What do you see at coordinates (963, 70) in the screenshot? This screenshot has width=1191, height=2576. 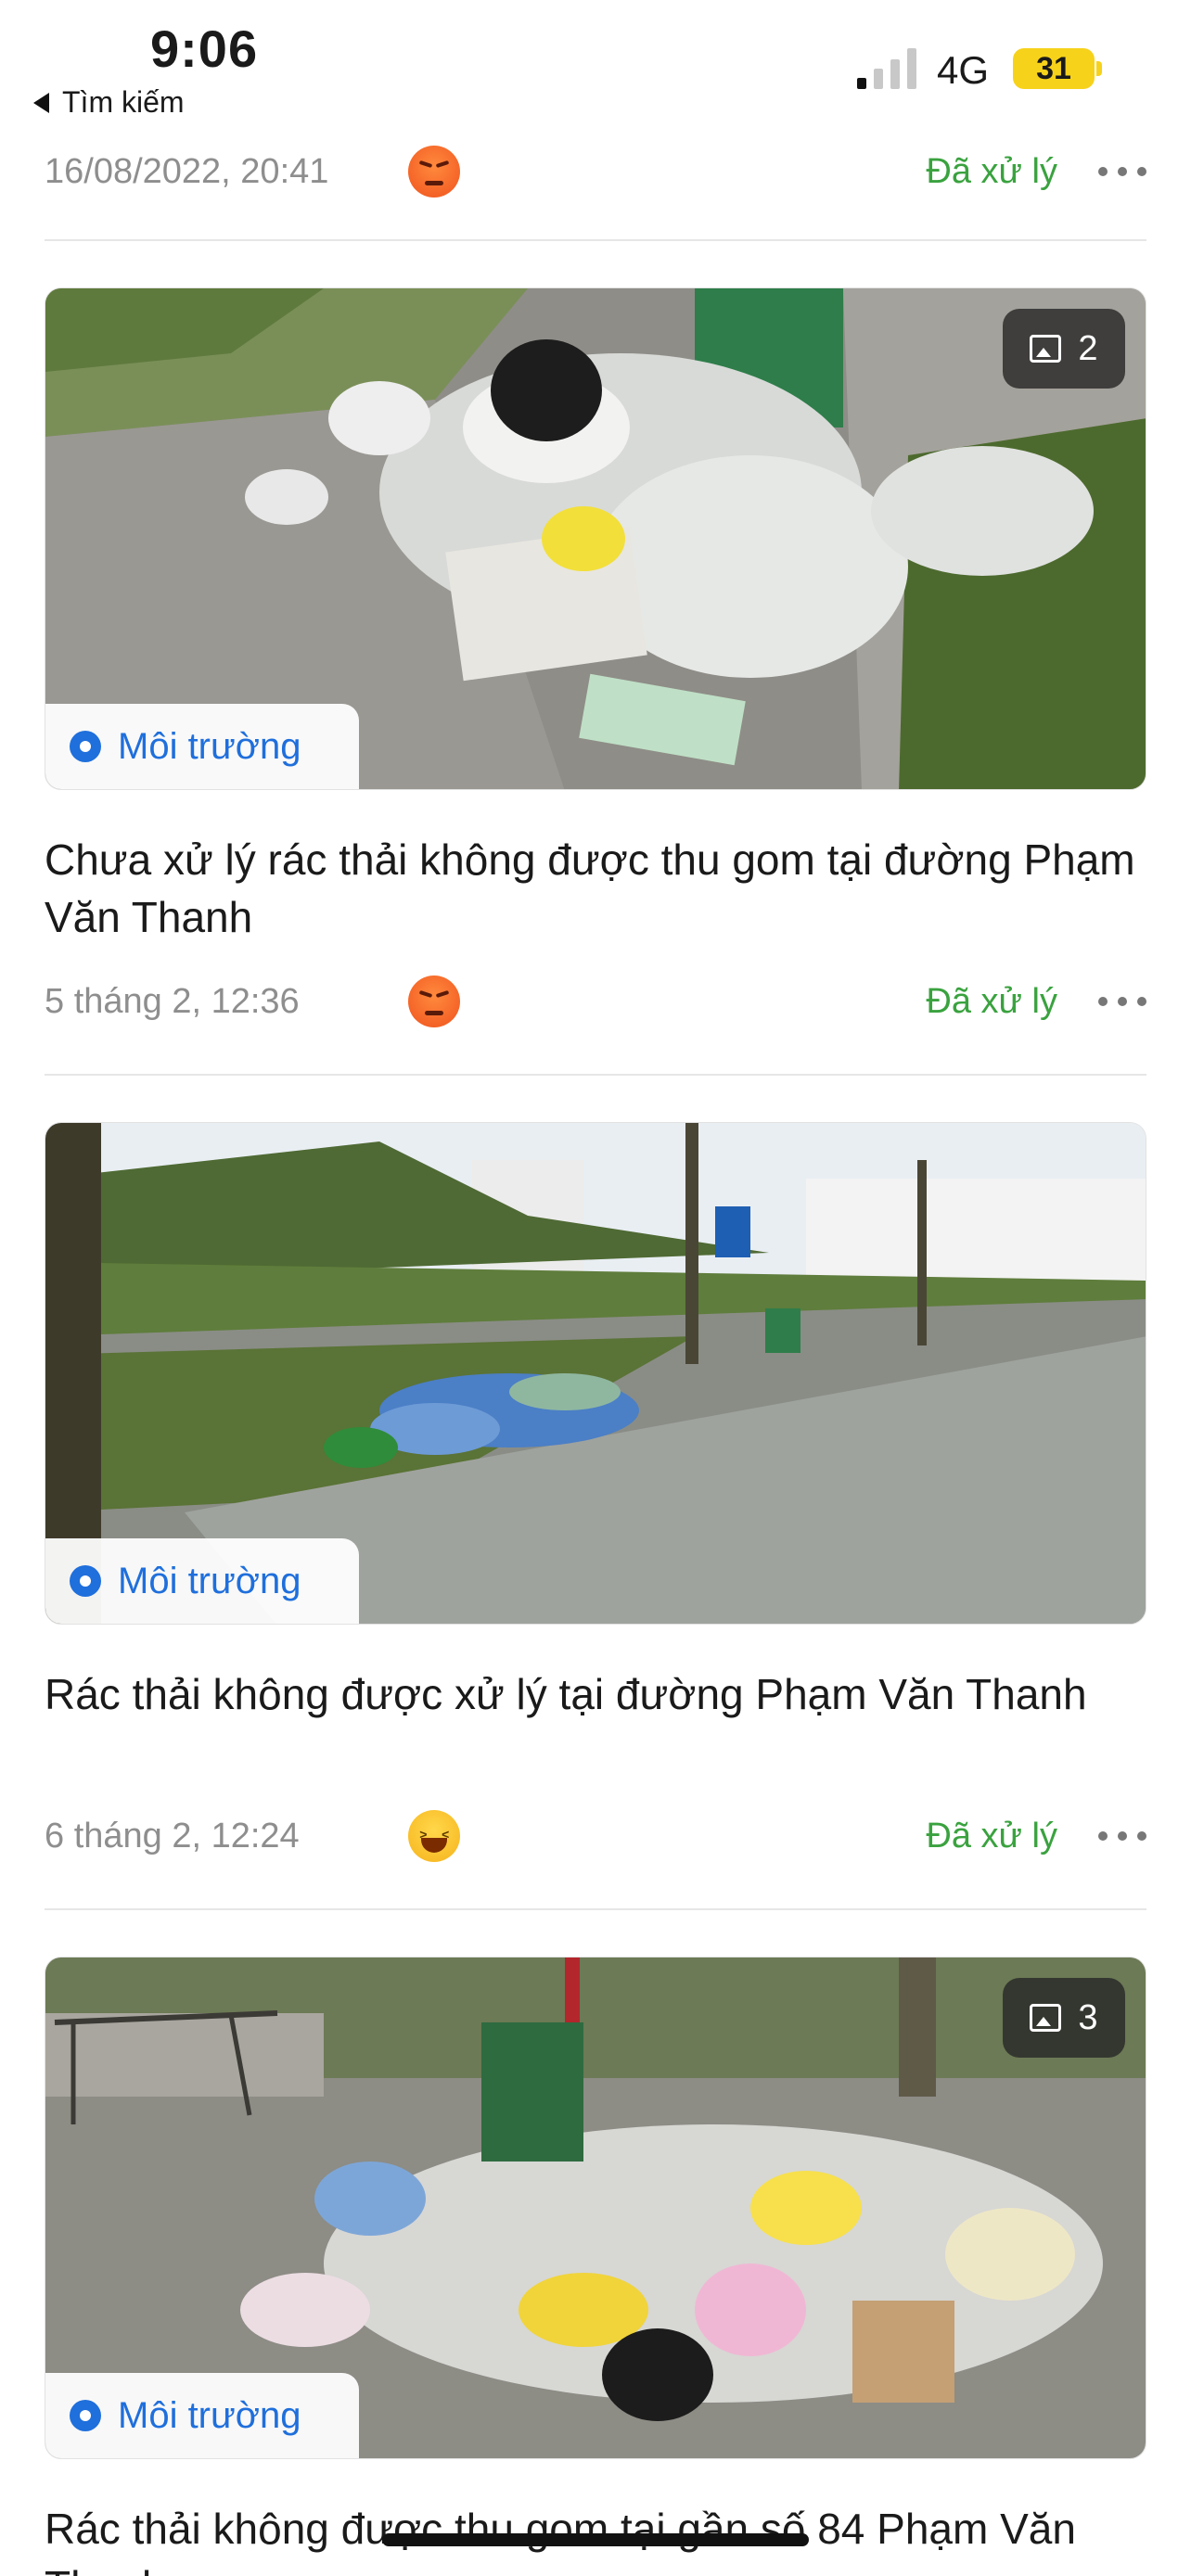 I see `network-type: 4G` at bounding box center [963, 70].